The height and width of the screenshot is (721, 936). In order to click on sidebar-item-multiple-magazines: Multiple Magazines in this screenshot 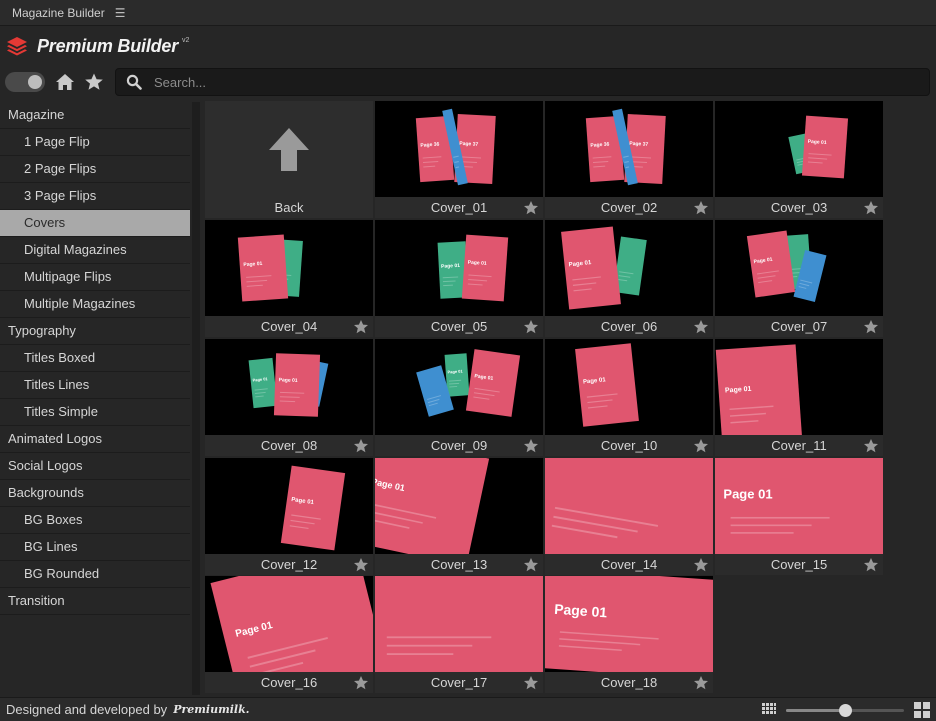, I will do `click(95, 304)`.